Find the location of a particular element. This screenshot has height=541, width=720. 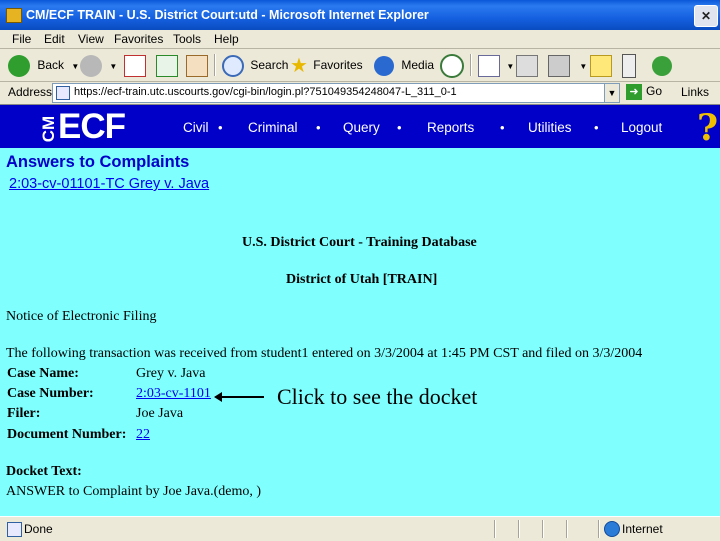

docket-text-label: Docket Text: is located at coordinates (44, 471).